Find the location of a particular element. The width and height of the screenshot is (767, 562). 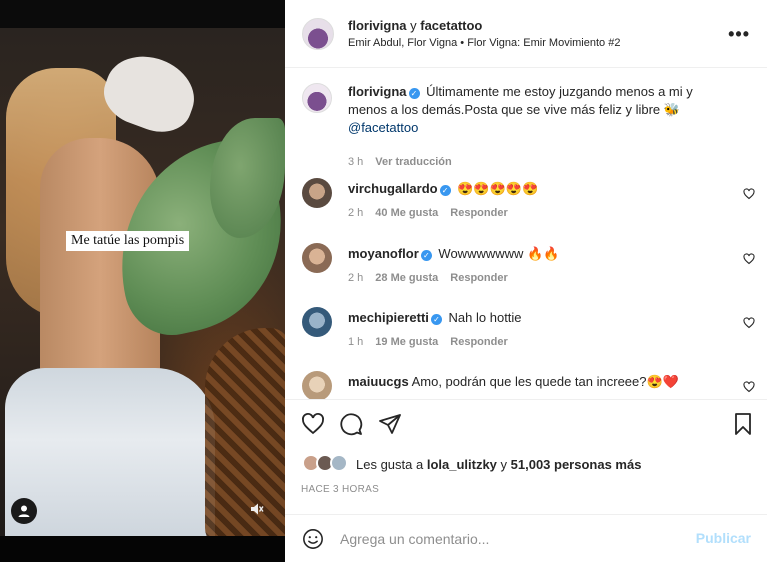

author-username: florivigna is located at coordinates (377, 25).